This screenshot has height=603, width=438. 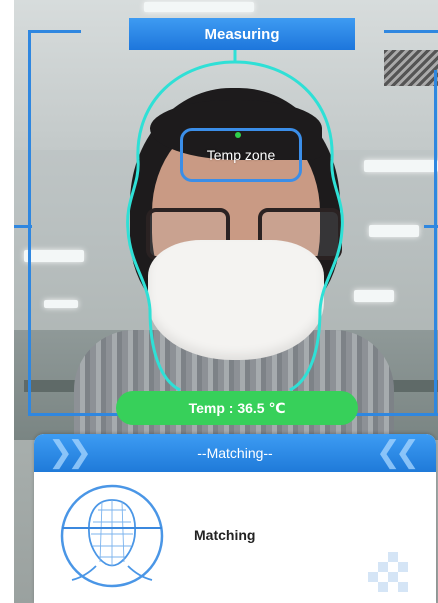 What do you see at coordinates (23, 226) in the screenshot?
I see `frame-tick-left` at bounding box center [23, 226].